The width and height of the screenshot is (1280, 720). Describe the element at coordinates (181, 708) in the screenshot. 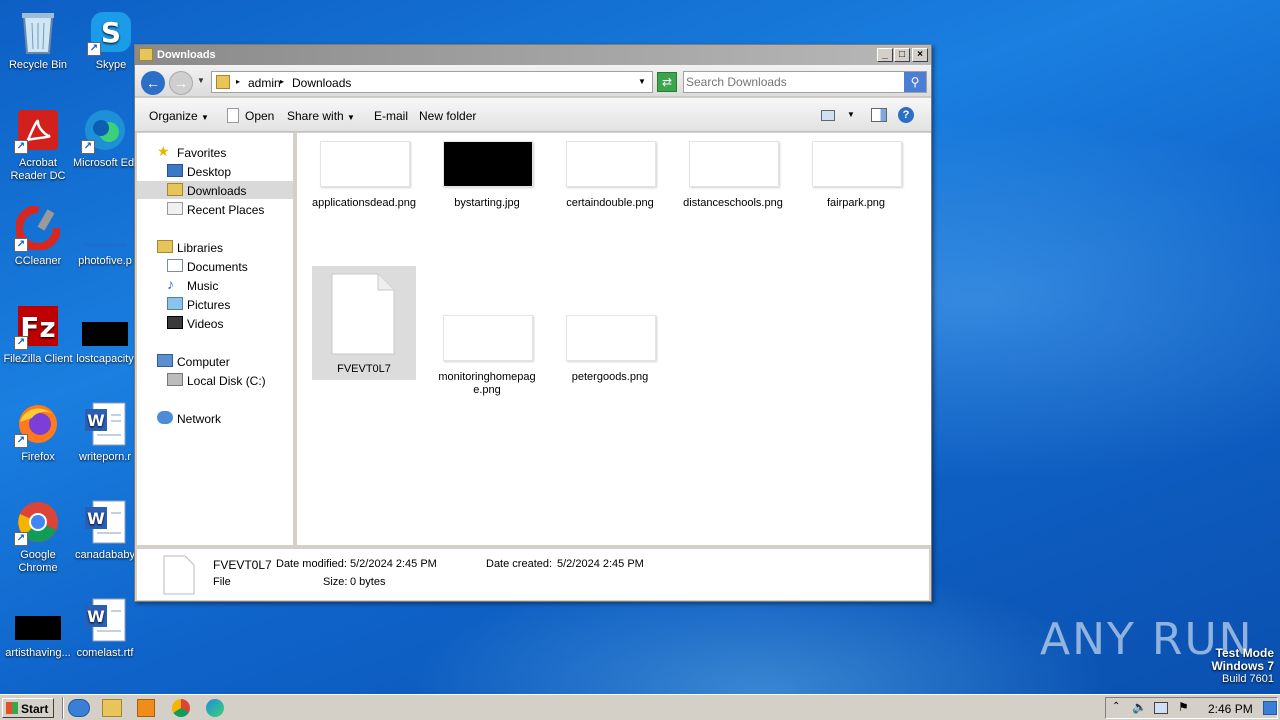

I see `chrome-icon` at that location.